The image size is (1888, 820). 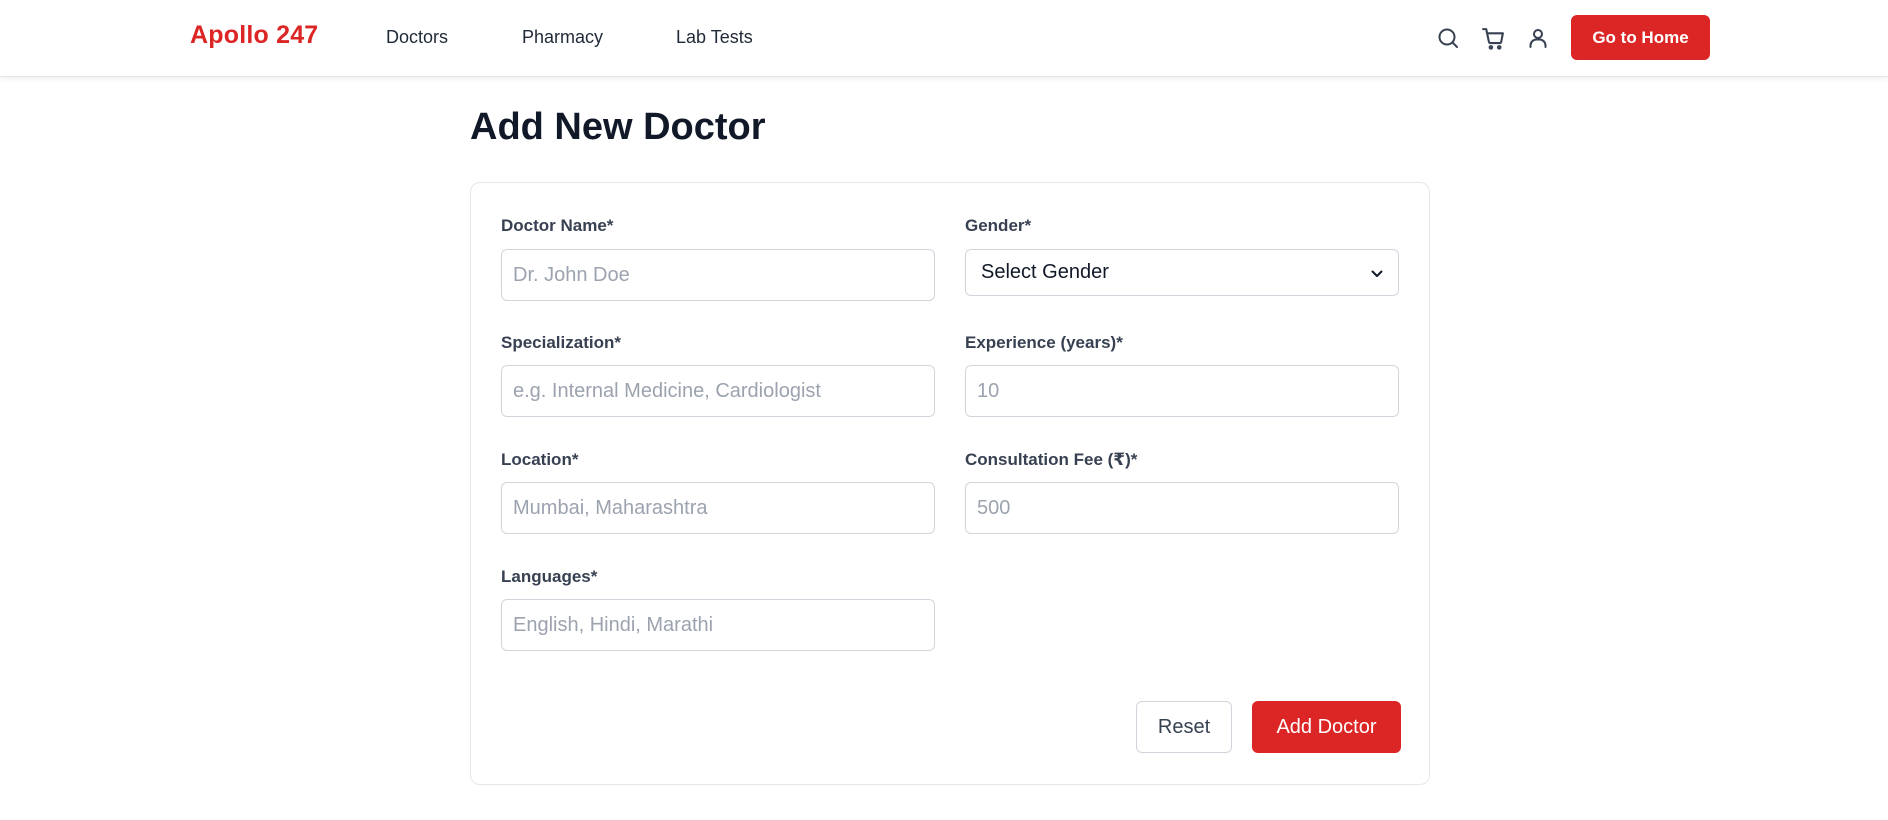 What do you see at coordinates (254, 35) in the screenshot?
I see `brand-logo: Apollo 247` at bounding box center [254, 35].